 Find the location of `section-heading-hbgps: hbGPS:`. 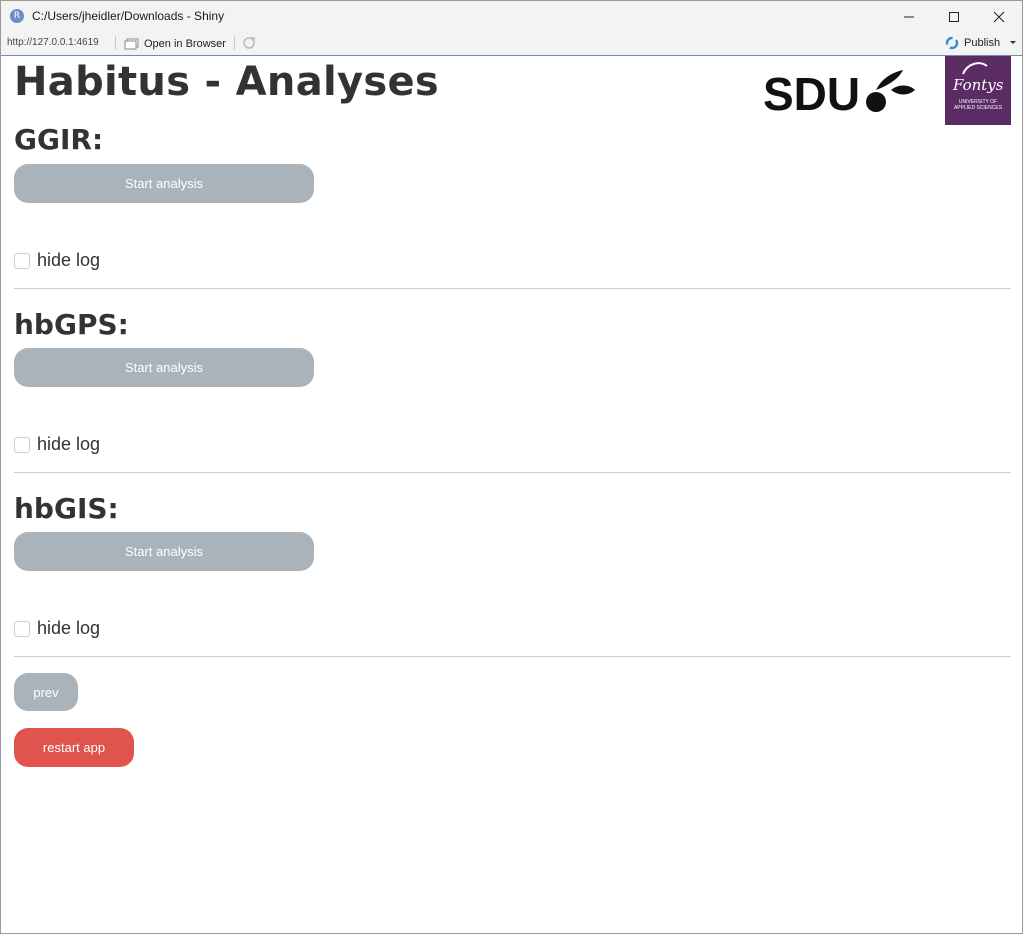

section-heading-hbgps: hbGPS: is located at coordinates (71, 324).